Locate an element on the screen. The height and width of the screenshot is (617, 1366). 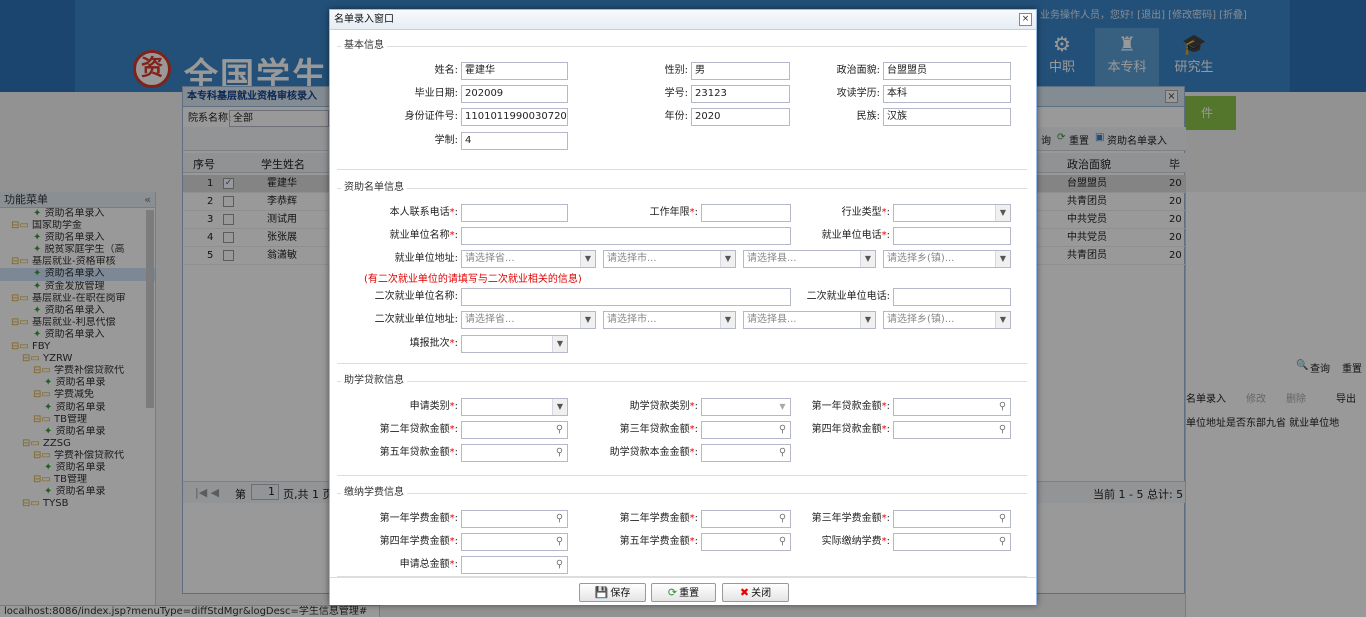
id-card-field: 11010119900307205X is located at coordinates (514, 117).